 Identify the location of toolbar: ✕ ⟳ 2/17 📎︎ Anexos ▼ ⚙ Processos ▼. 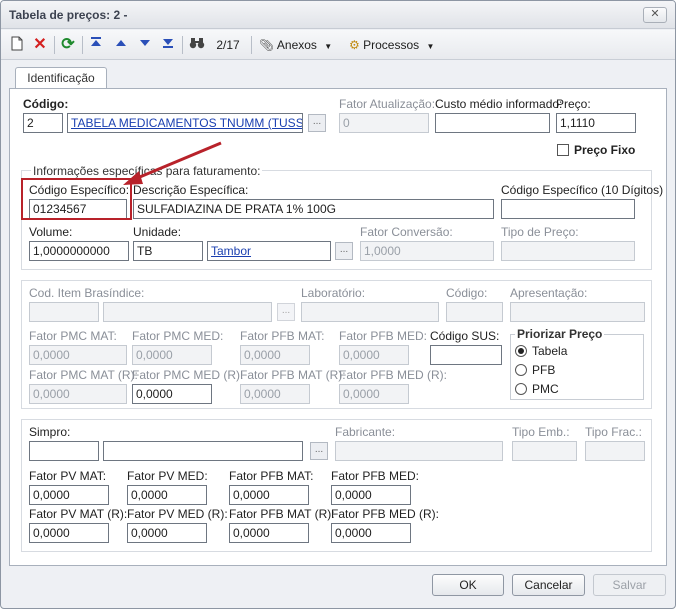
(338, 45).